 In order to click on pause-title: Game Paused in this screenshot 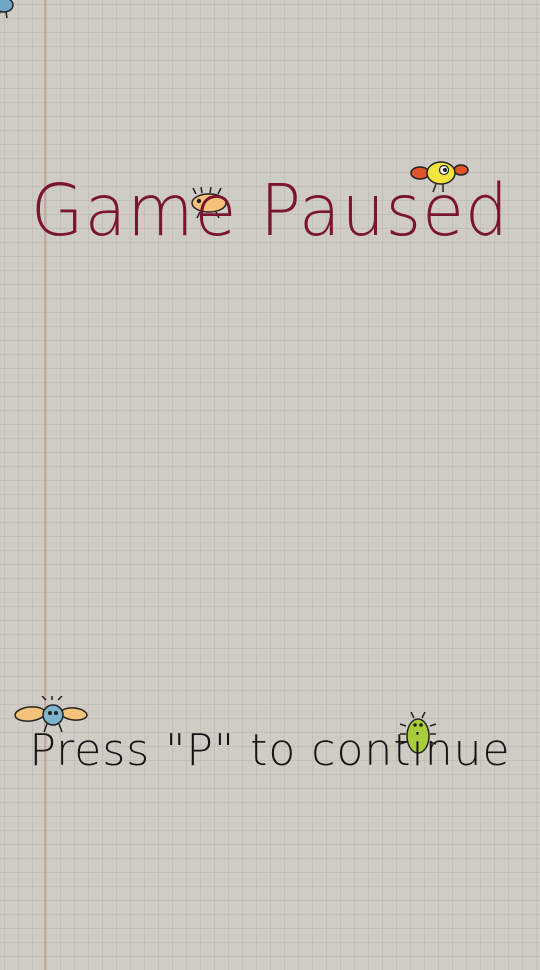, I will do `click(270, 211)`.